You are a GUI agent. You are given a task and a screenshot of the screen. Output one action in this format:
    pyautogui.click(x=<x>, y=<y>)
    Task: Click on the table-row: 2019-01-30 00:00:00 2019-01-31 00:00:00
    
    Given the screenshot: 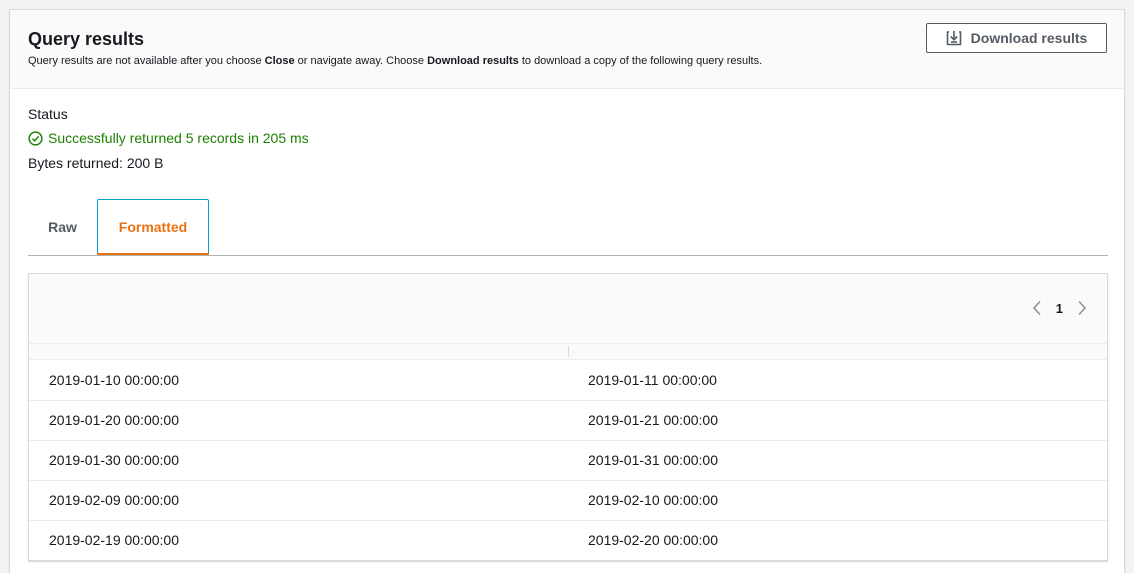 What is the action you would take?
    pyautogui.click(x=568, y=460)
    